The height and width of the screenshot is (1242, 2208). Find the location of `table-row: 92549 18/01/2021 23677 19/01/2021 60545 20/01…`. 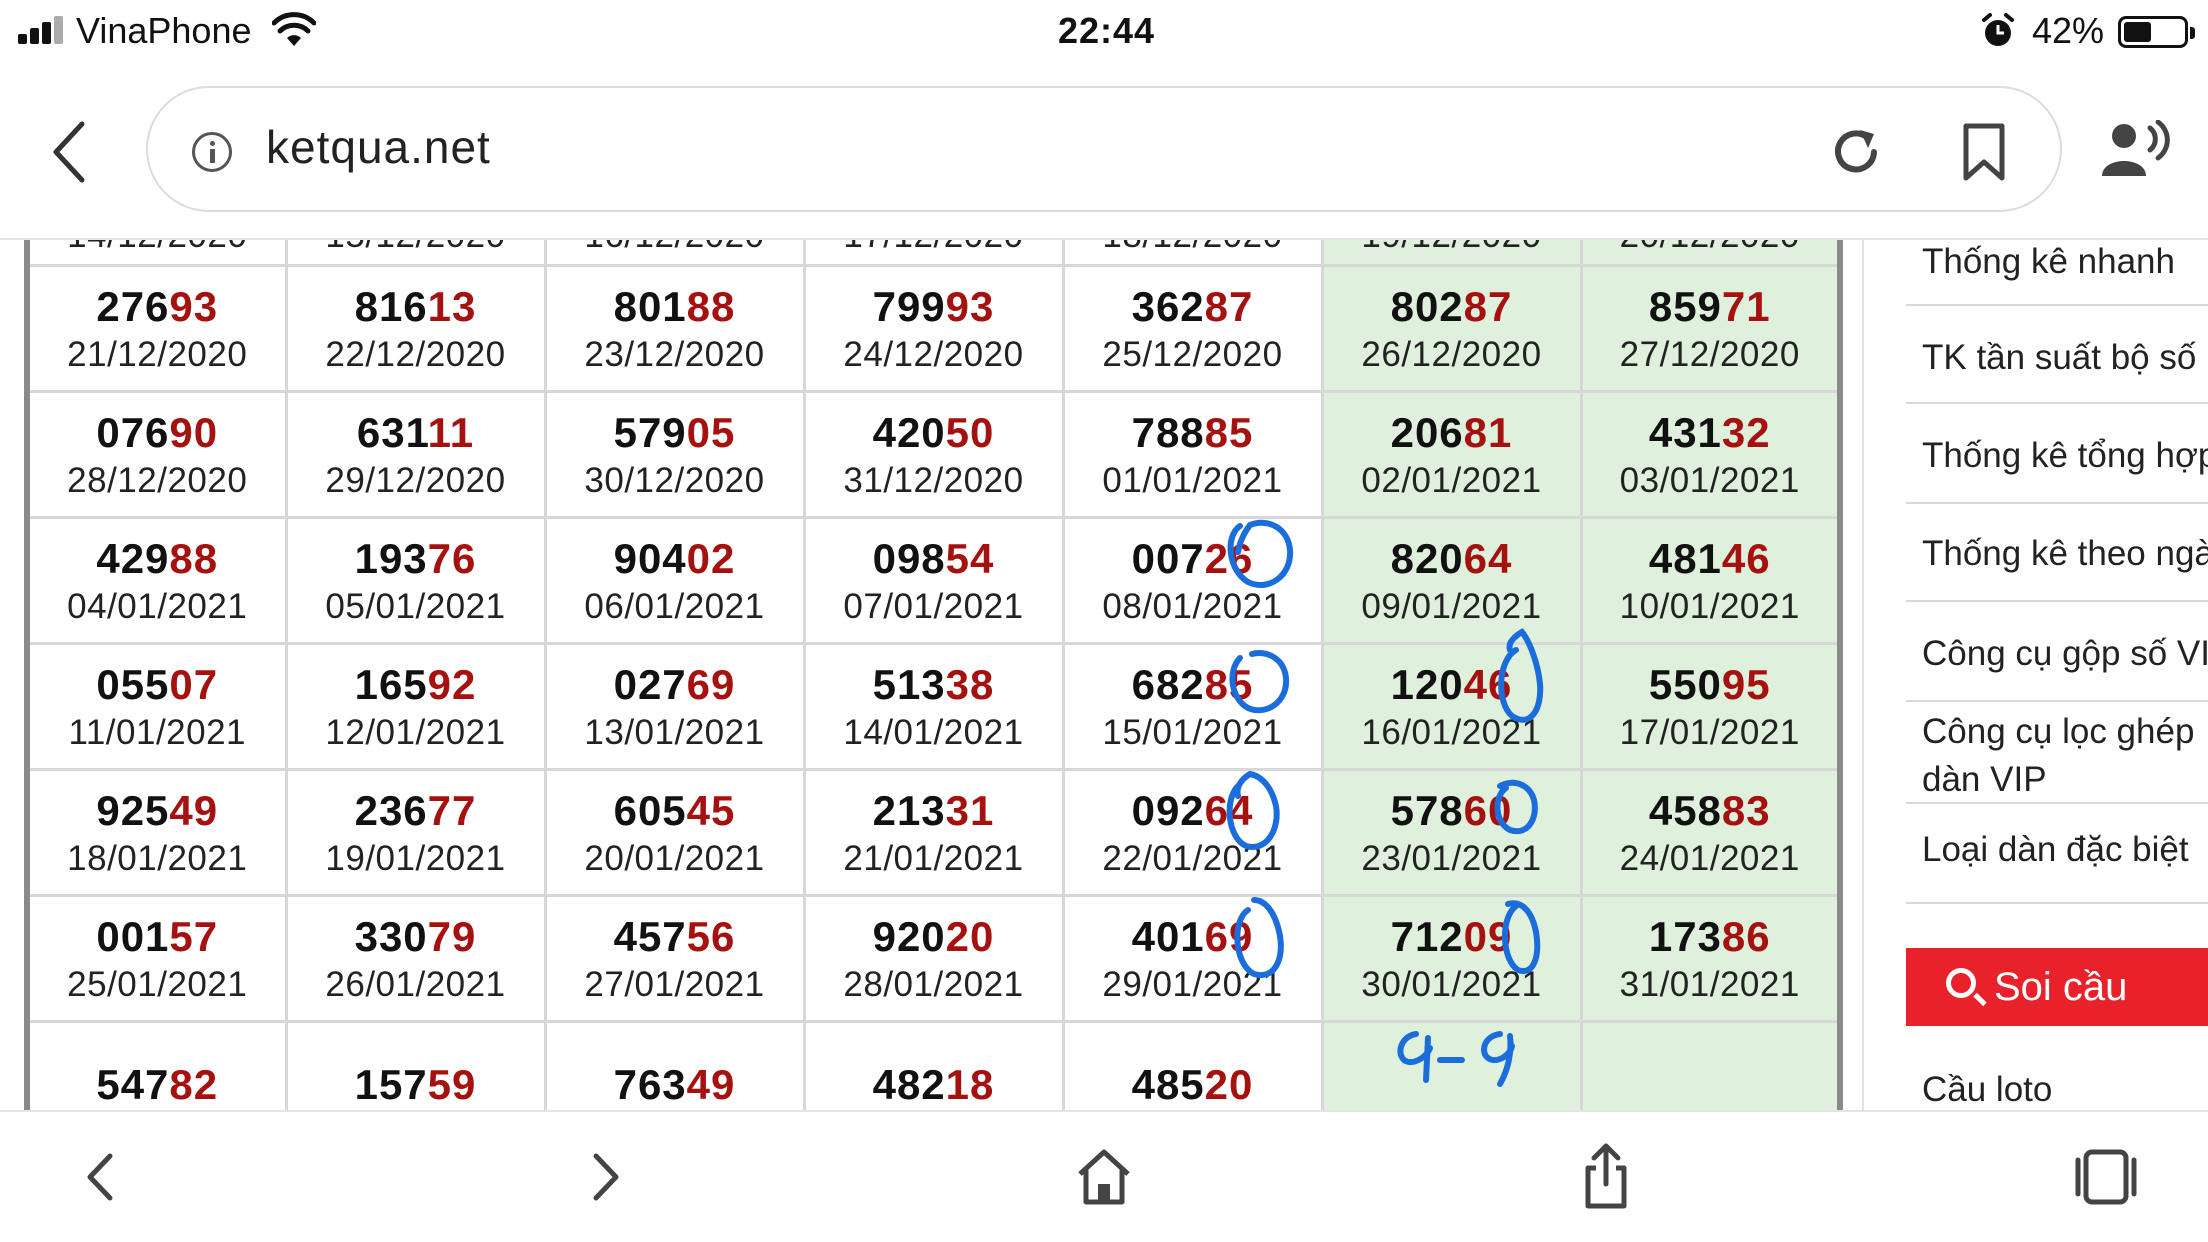

table-row: 92549 18/01/2021 23677 19/01/2021 60545 20/01… is located at coordinates (933, 832).